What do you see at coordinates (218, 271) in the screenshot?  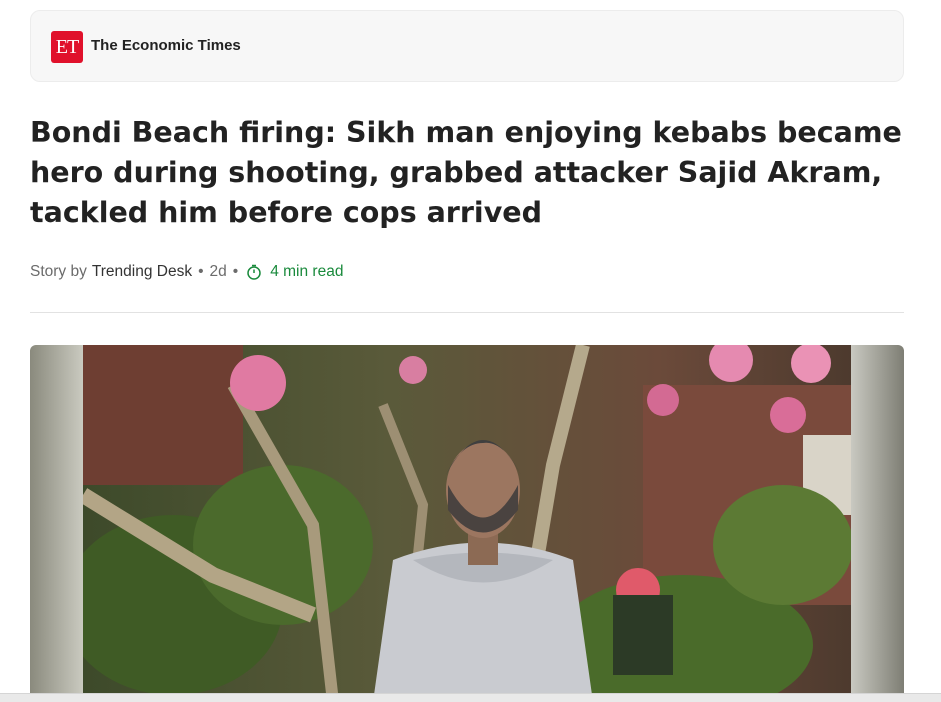 I see `article-age: 2d` at bounding box center [218, 271].